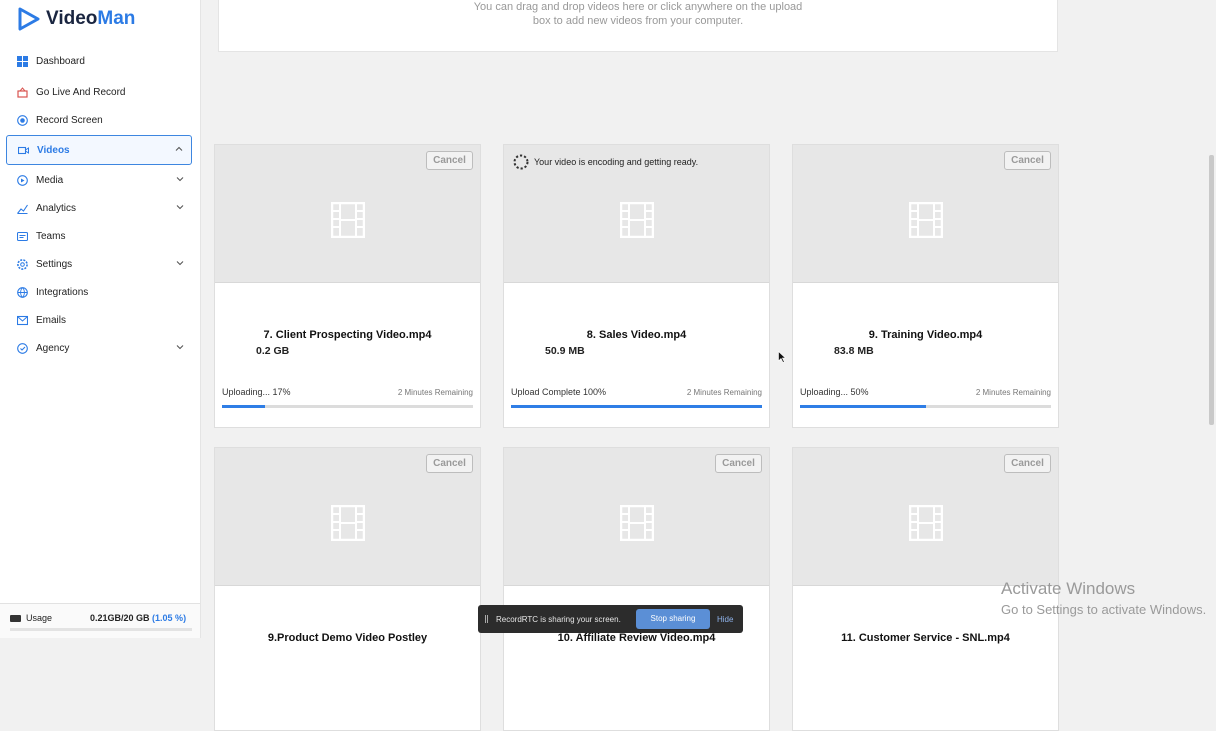 The width and height of the screenshot is (1216, 731). Describe the element at coordinates (99, 236) in the screenshot. I see `sidebar-item-teams: Teams` at that location.